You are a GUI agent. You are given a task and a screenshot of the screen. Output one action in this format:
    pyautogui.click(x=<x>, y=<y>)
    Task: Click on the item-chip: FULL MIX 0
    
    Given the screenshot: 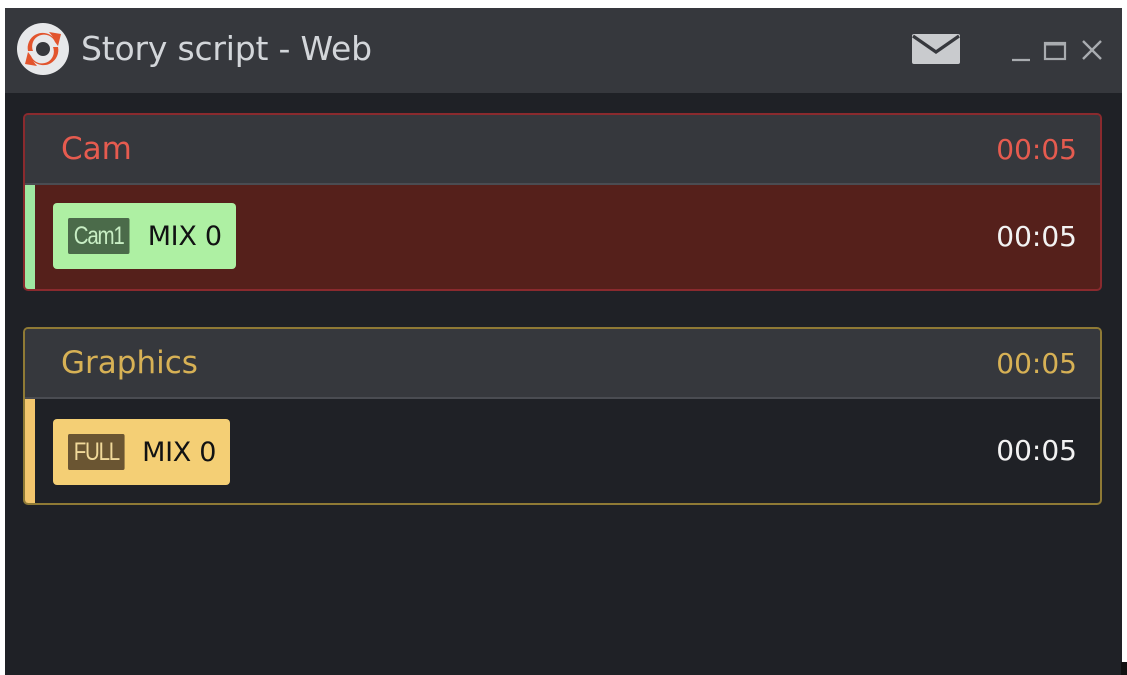 What is the action you would take?
    pyautogui.click(x=142, y=452)
    